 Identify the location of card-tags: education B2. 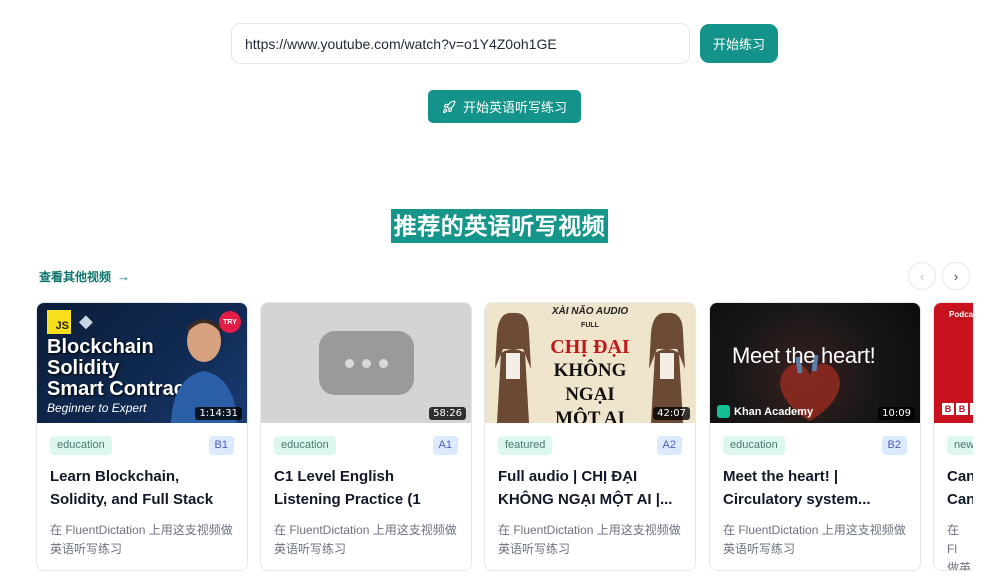
(815, 445).